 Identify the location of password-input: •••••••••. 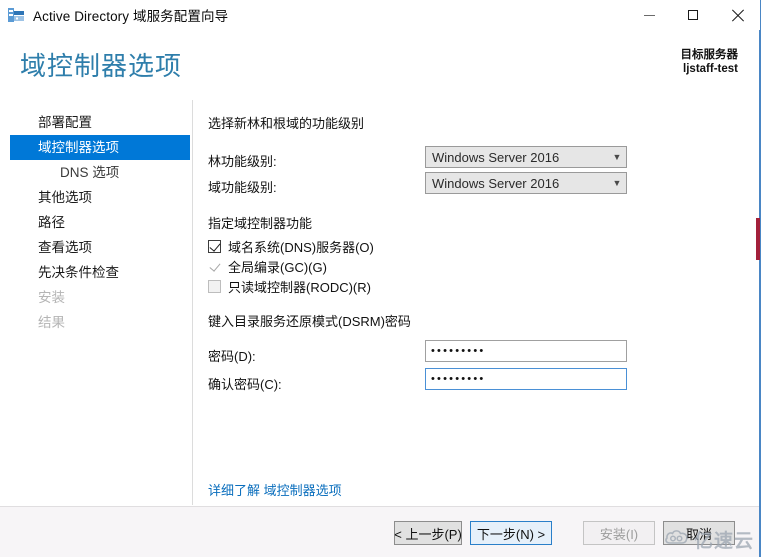
(526, 351).